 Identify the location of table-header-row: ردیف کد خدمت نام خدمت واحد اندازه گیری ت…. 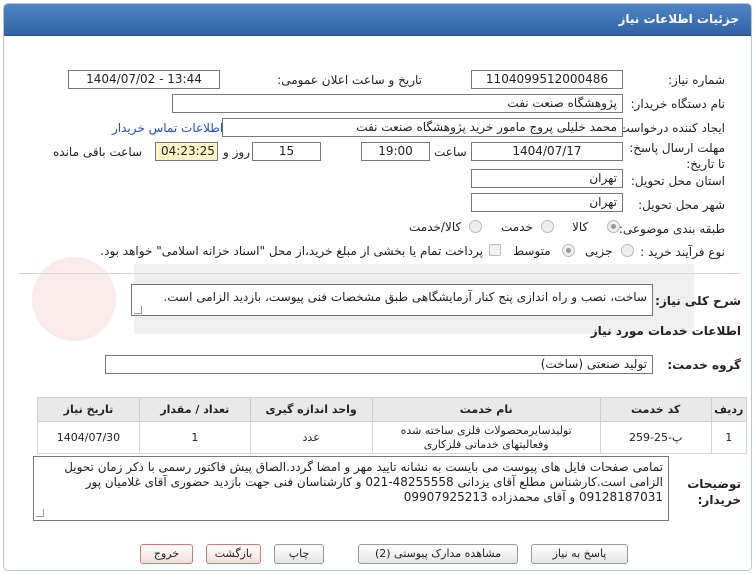
(392, 409).